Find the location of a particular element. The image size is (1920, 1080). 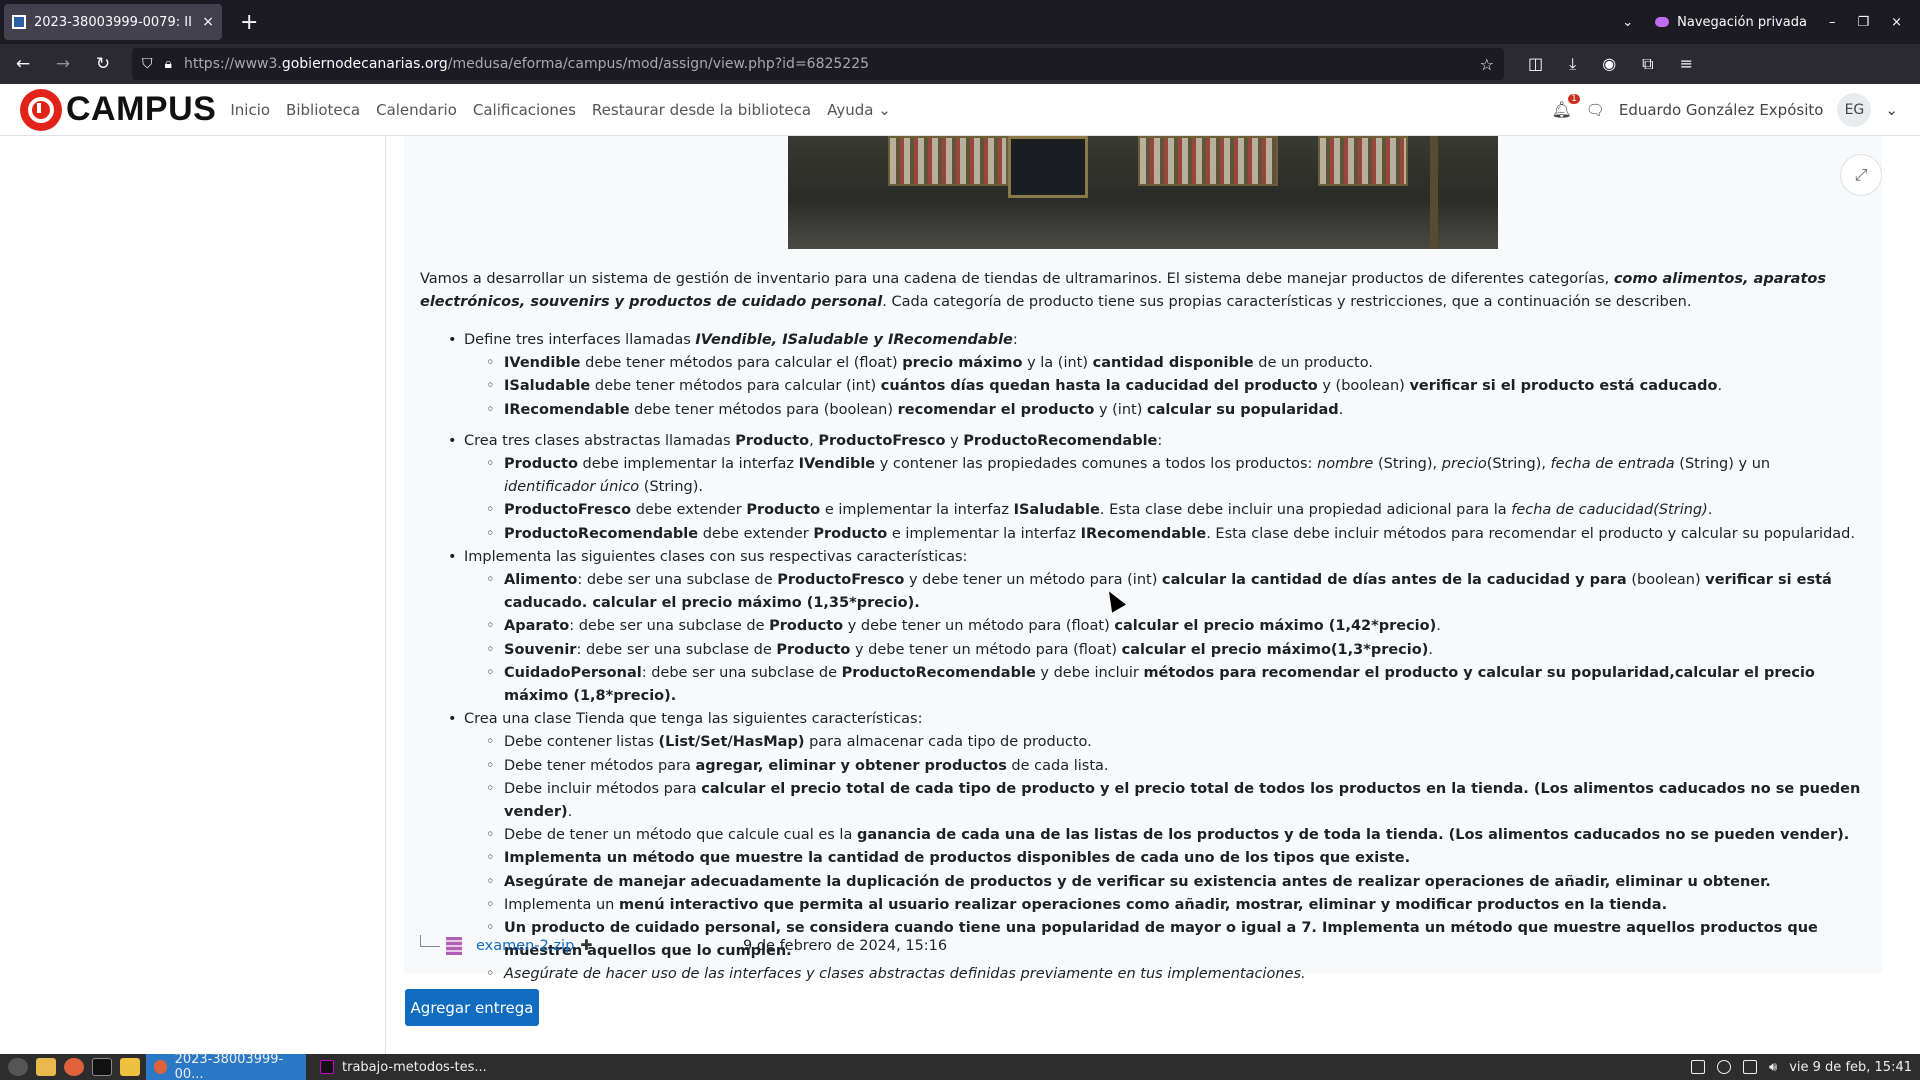

requirement-text: CuidadoPersonal is located at coordinates (573, 672).